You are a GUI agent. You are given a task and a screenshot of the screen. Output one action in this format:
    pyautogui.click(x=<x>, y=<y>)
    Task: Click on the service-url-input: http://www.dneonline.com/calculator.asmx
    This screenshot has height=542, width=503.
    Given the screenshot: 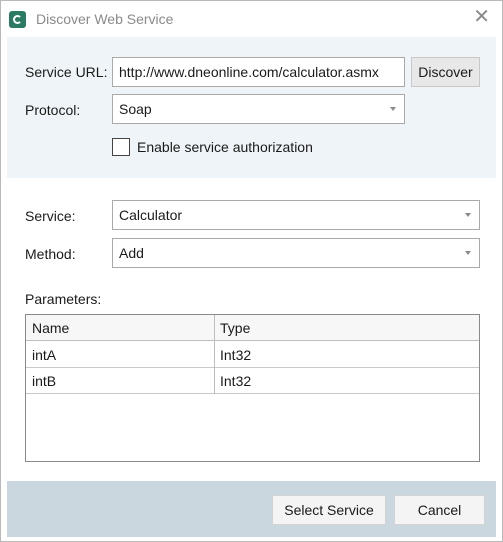 What is the action you would take?
    pyautogui.click(x=258, y=72)
    